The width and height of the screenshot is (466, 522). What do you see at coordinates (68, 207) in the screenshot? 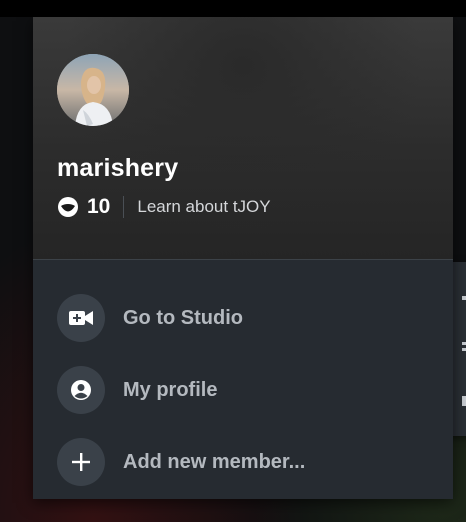
I see `tjoy-coin-icon` at bounding box center [68, 207].